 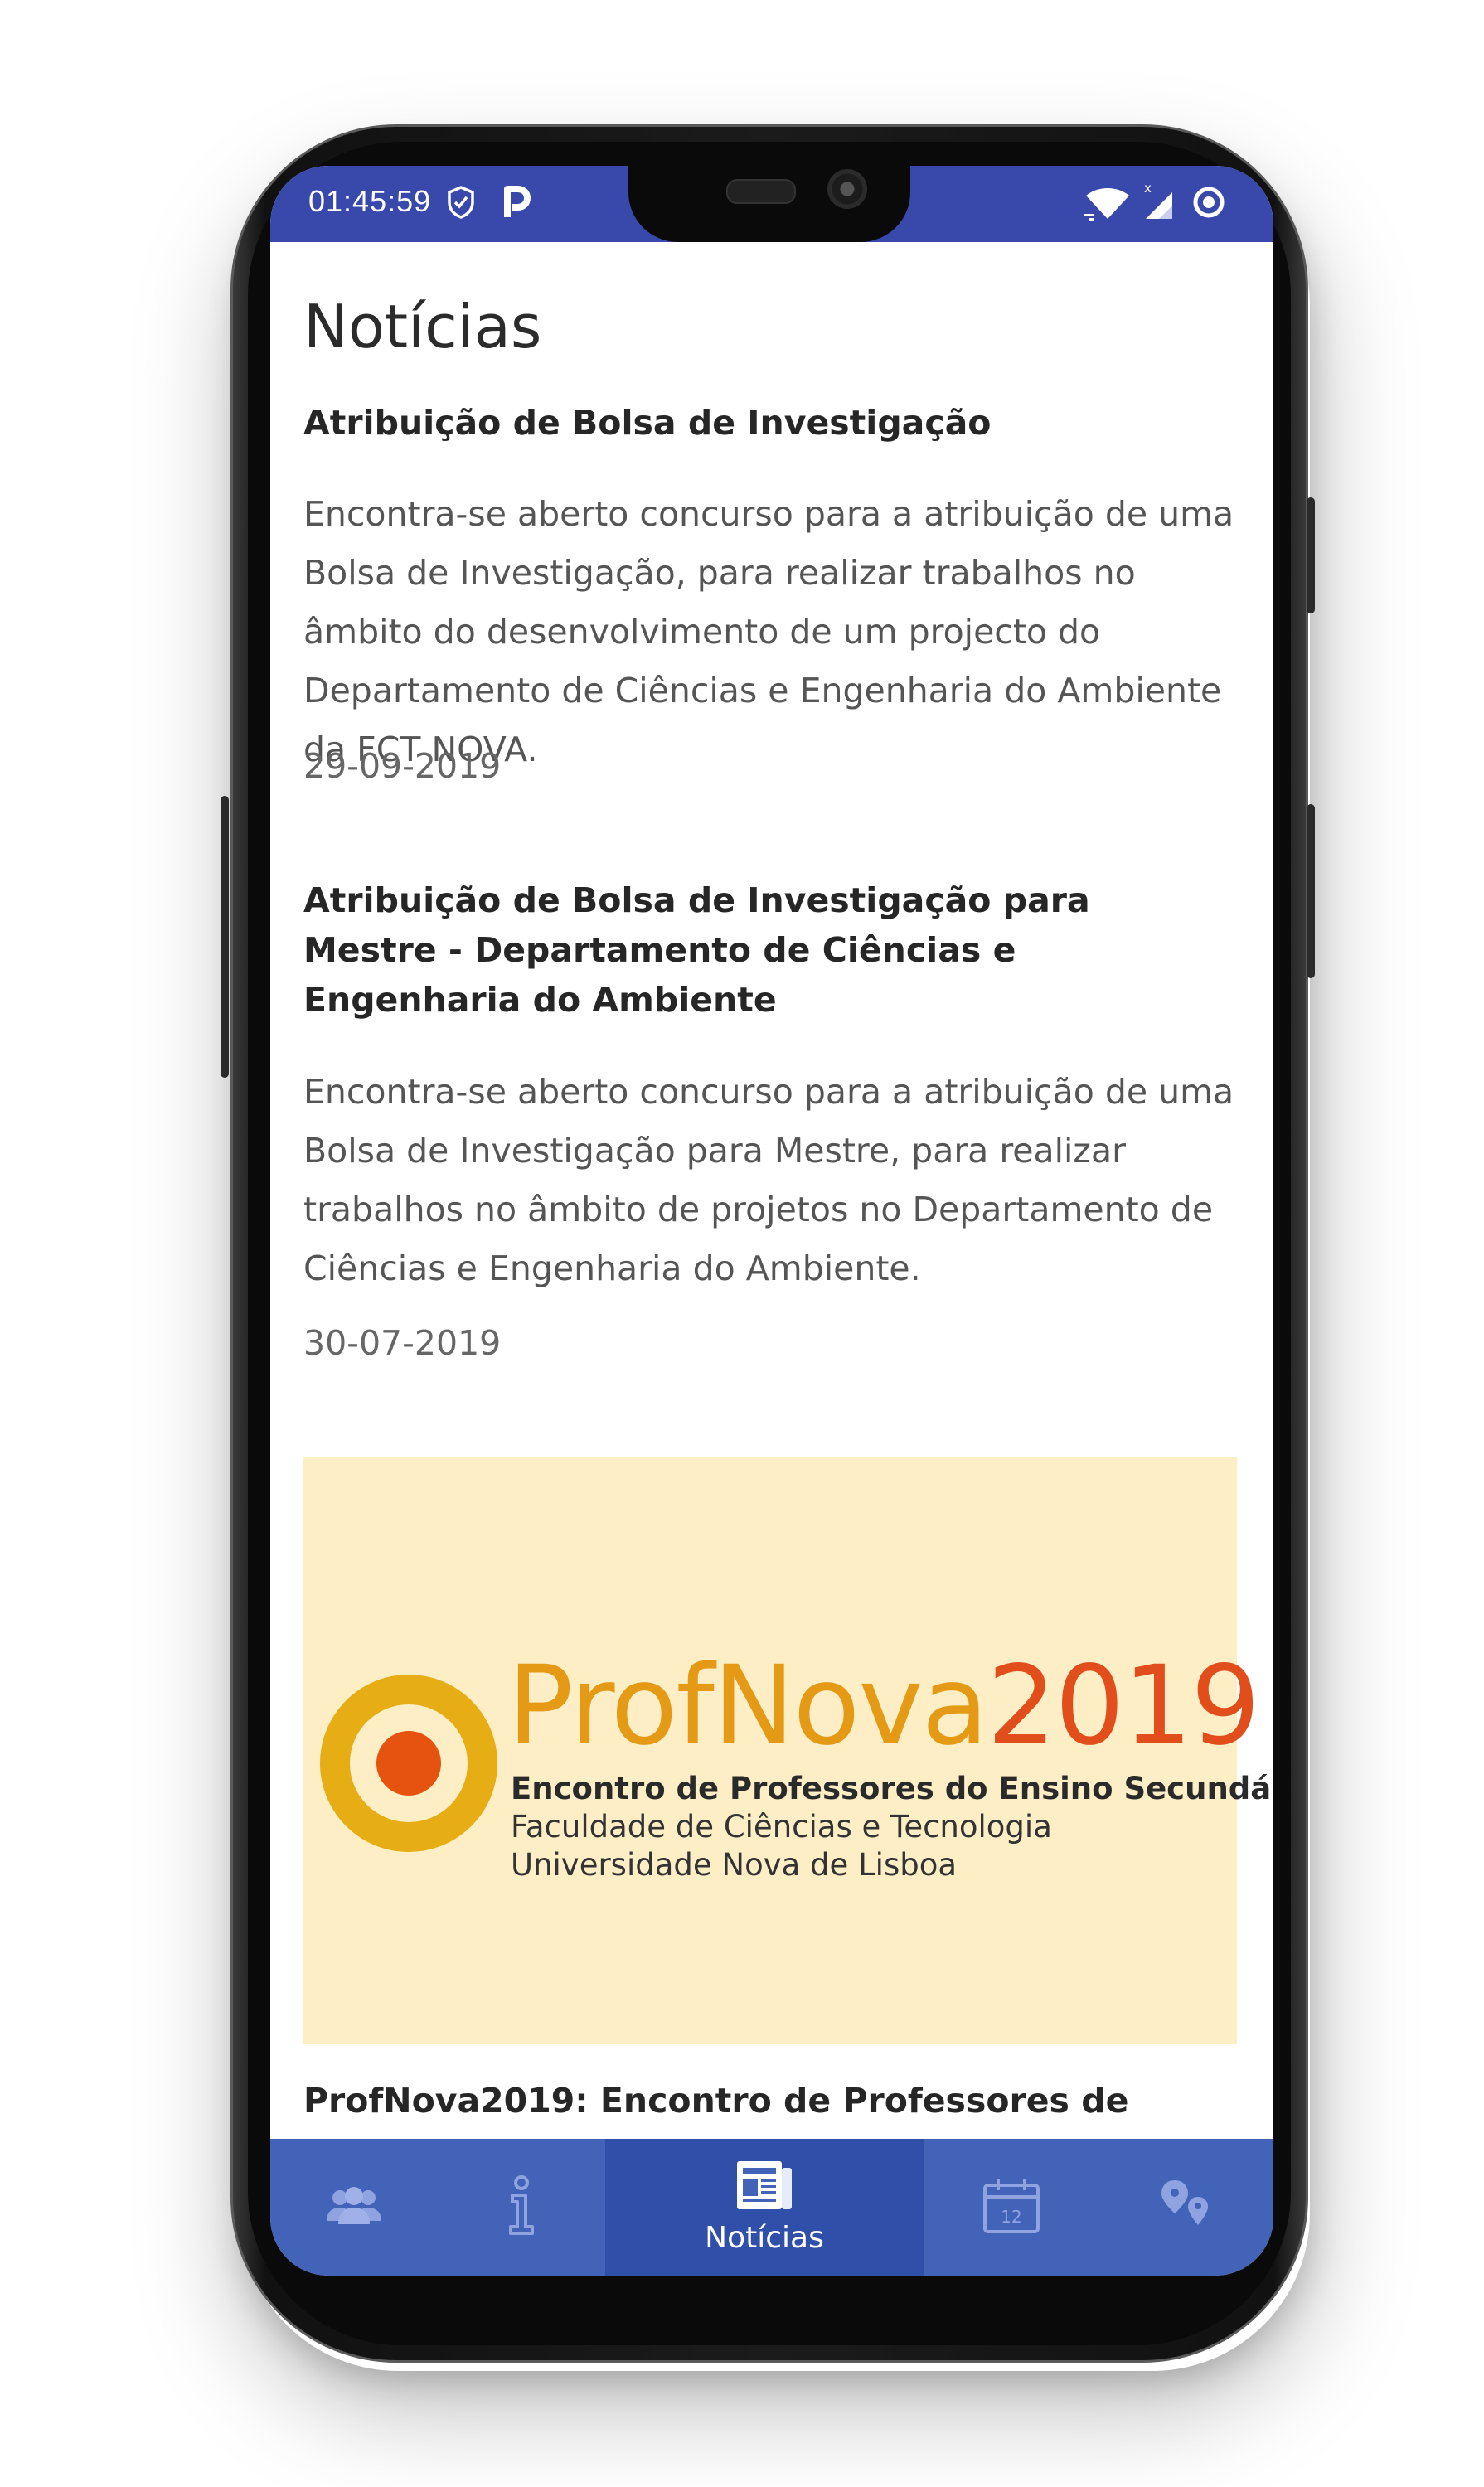 I want to click on news-item-title: ProfNova2019: Encontro de Professores de, so click(x=715, y=2101).